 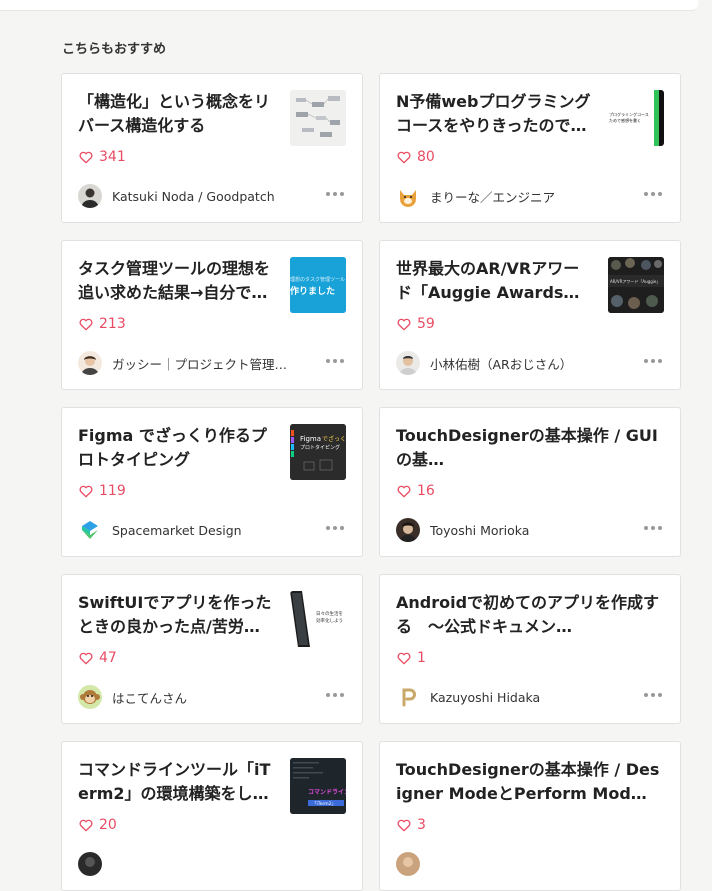 I want to click on svg-text: コマンドライン, so click(x=327, y=792).